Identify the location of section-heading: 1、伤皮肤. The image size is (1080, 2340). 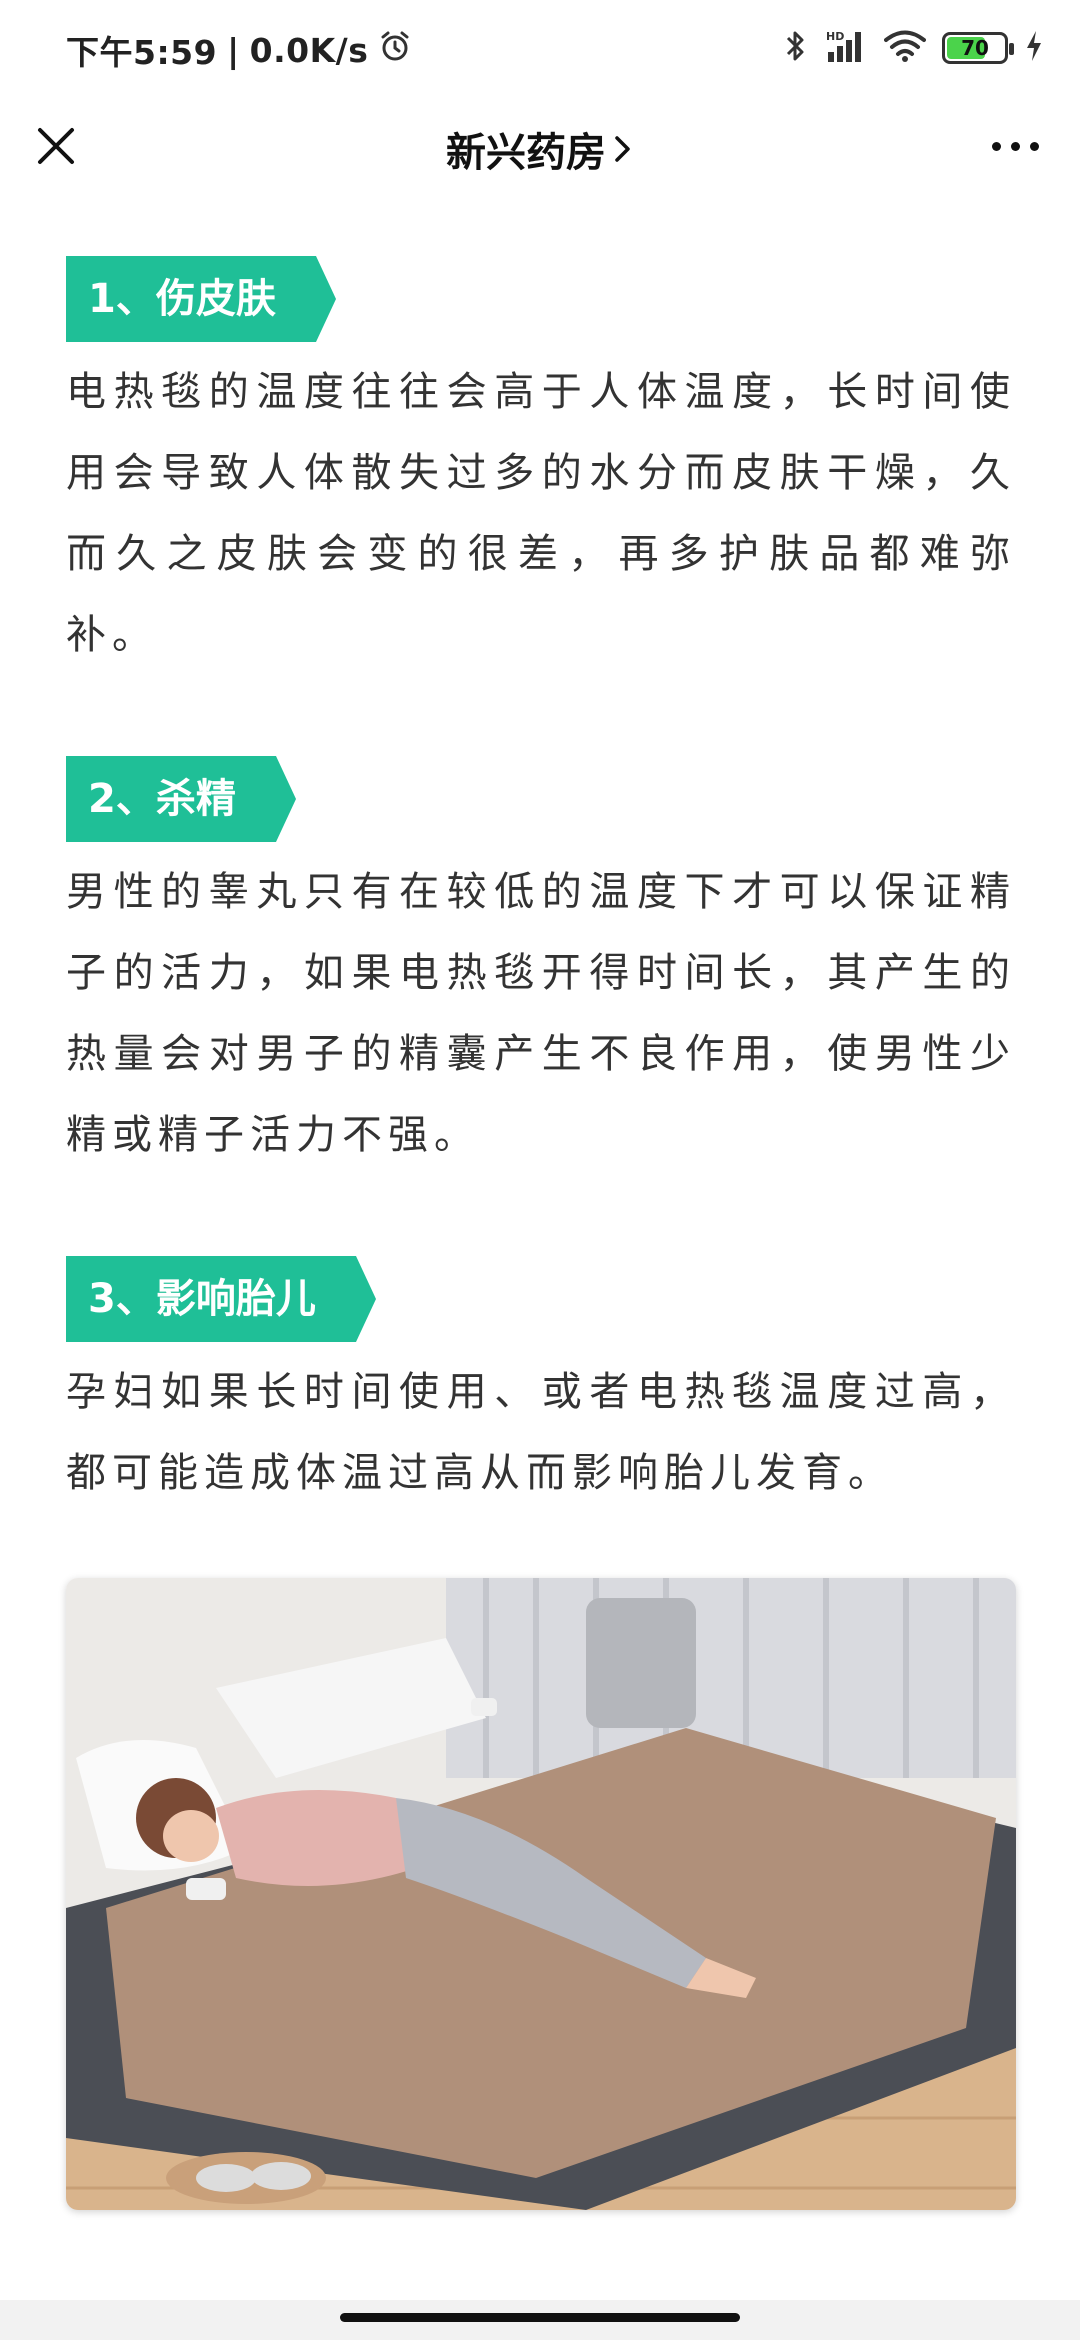
(201, 299).